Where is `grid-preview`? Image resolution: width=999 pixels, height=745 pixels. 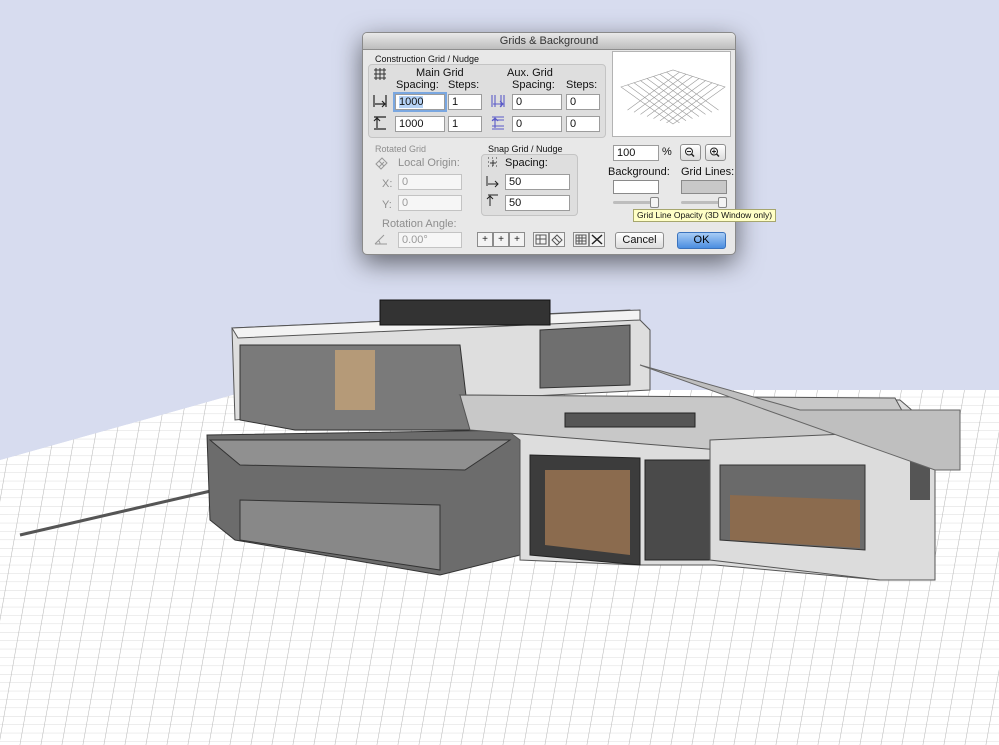
grid-preview is located at coordinates (671, 94).